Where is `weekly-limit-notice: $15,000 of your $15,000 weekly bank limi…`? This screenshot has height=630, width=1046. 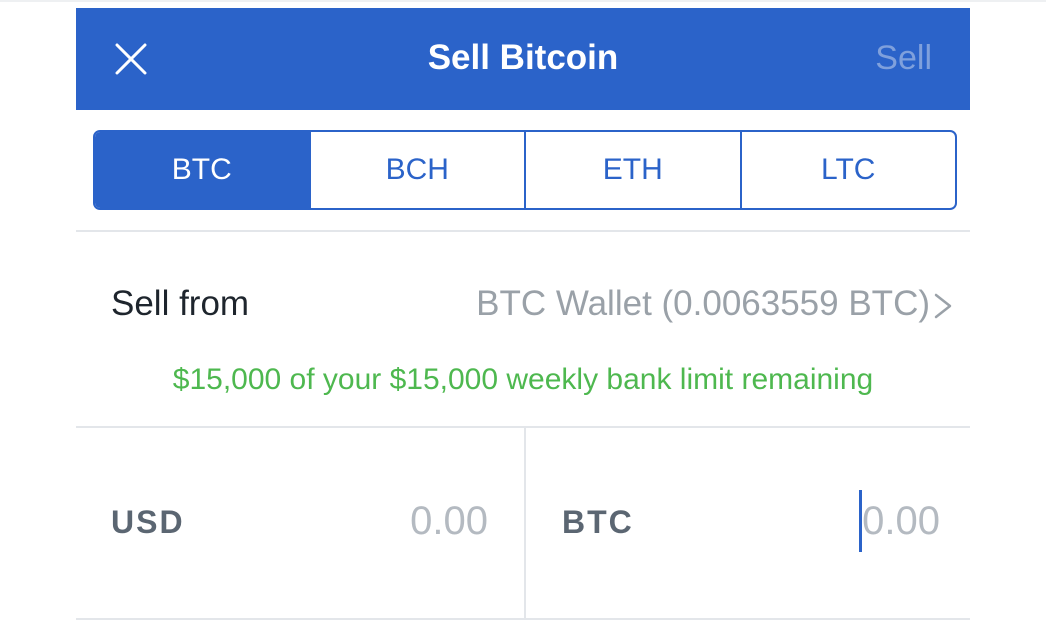 weekly-limit-notice: $15,000 of your $15,000 weekly bank limi… is located at coordinates (523, 379).